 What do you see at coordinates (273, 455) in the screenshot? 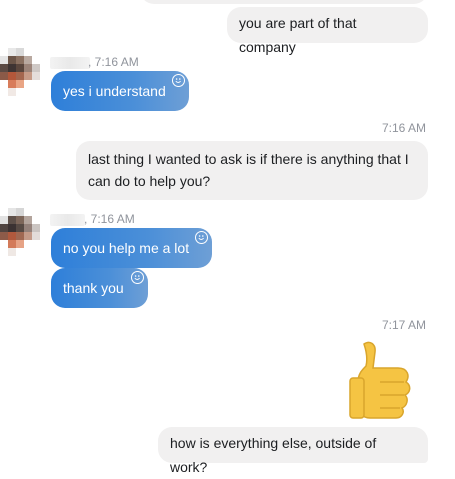
I see `message-text: how is everything else, outside of work?` at bounding box center [273, 455].